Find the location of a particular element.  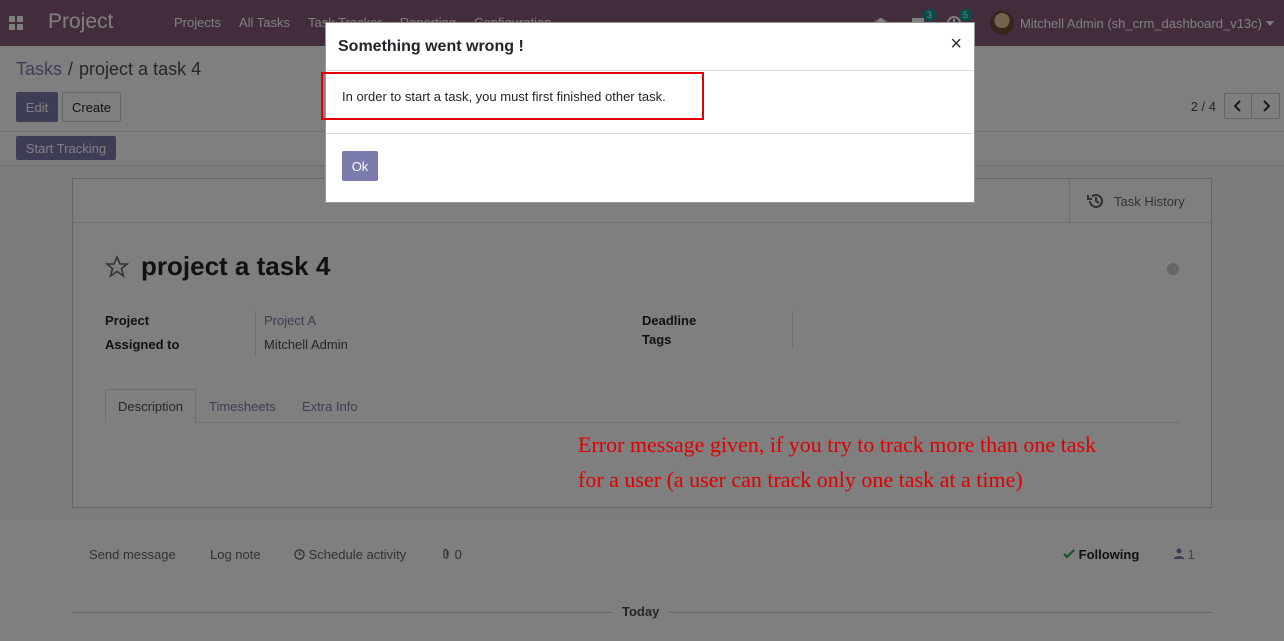

dialog-header: Something went wrong ! × is located at coordinates (650, 47).